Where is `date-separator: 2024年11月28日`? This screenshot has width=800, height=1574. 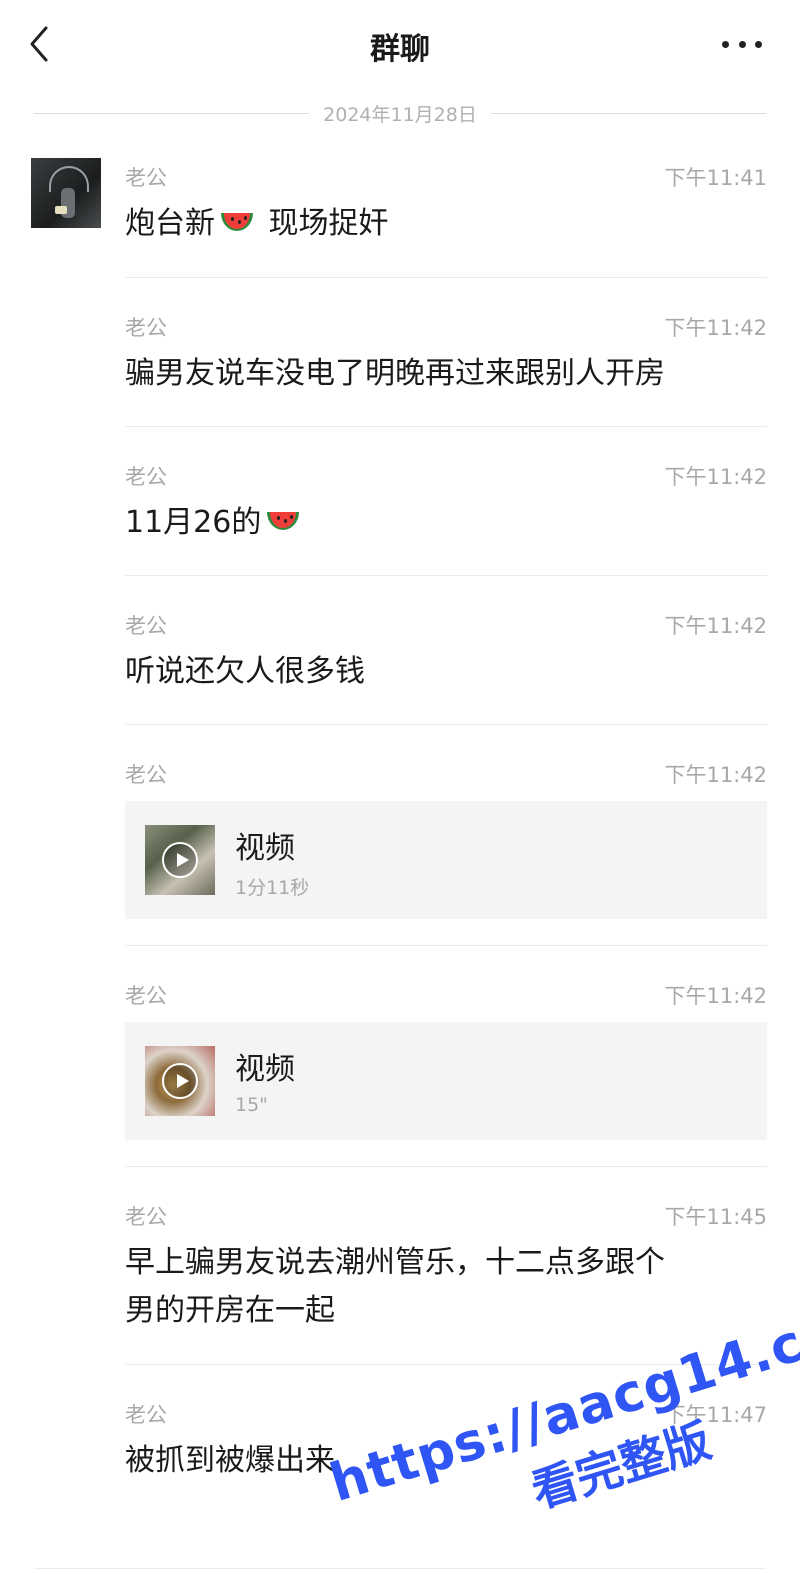
date-separator: 2024年11月28日 is located at coordinates (400, 113).